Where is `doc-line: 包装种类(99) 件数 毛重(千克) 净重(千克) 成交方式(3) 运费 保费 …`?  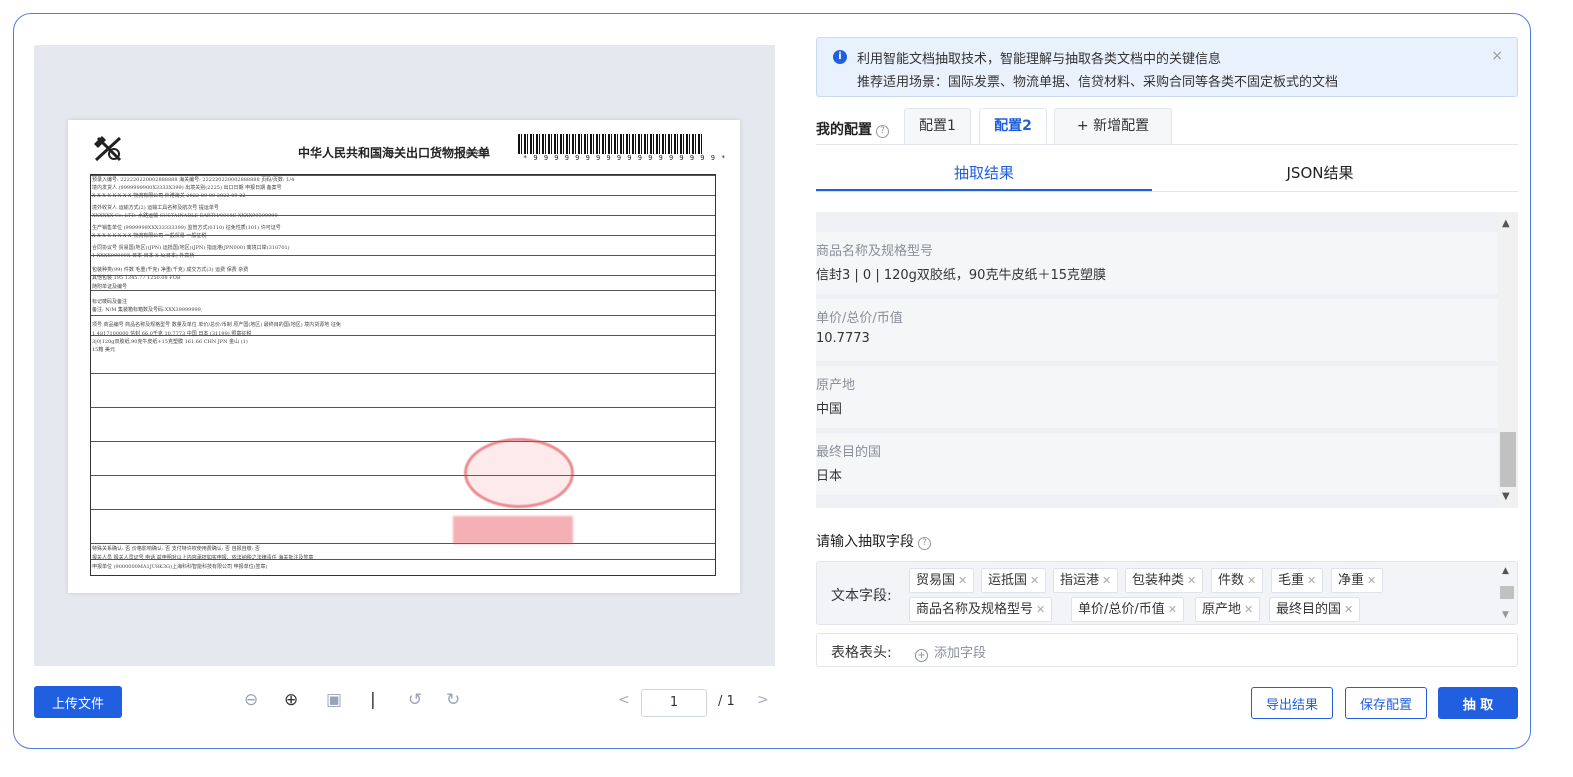
doc-line: 包装种类(99) 件数 毛重(千克) 净重(千克) 成交方式(3) 运费 保费 … is located at coordinates (170, 270).